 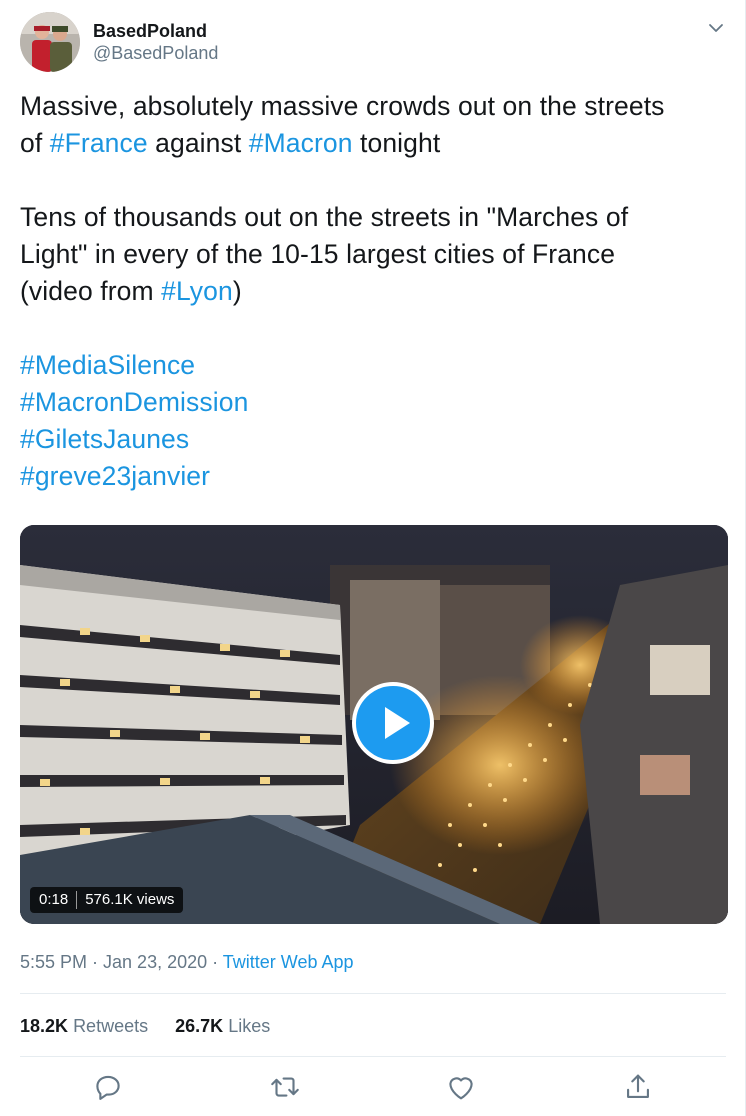 I want to click on likes-stat: 26.7K Likes, so click(x=222, y=1026).